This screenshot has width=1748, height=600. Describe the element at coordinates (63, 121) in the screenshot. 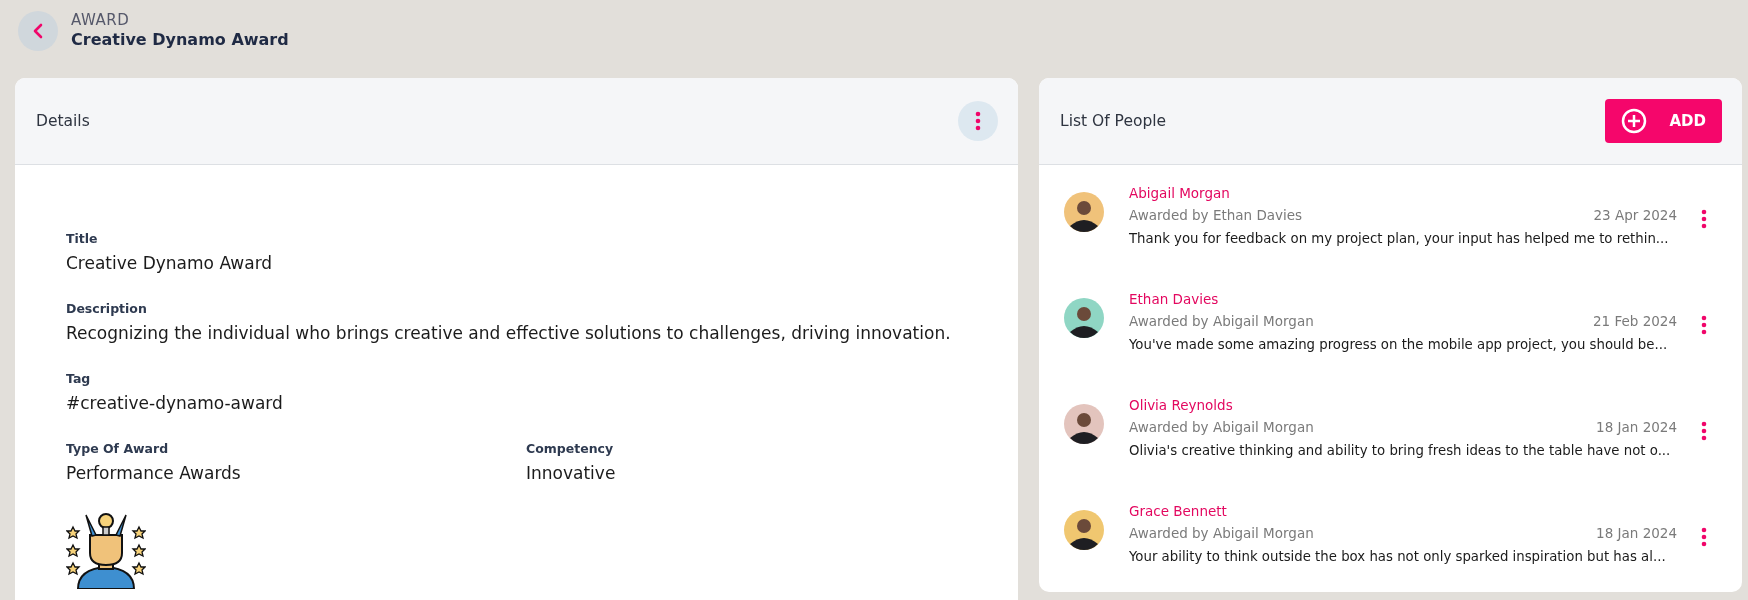

I see `card-title: Details` at that location.